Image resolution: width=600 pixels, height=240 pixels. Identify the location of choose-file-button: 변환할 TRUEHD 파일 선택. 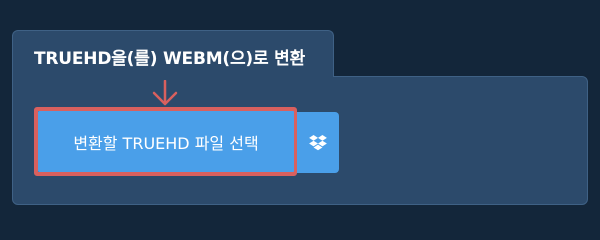
(166, 141).